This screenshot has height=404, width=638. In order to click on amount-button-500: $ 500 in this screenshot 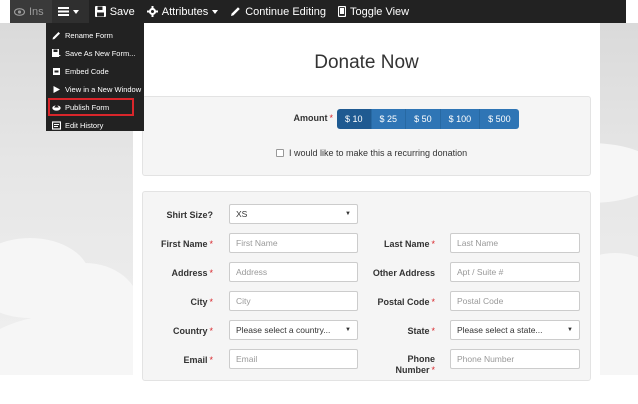, I will do `click(499, 119)`.